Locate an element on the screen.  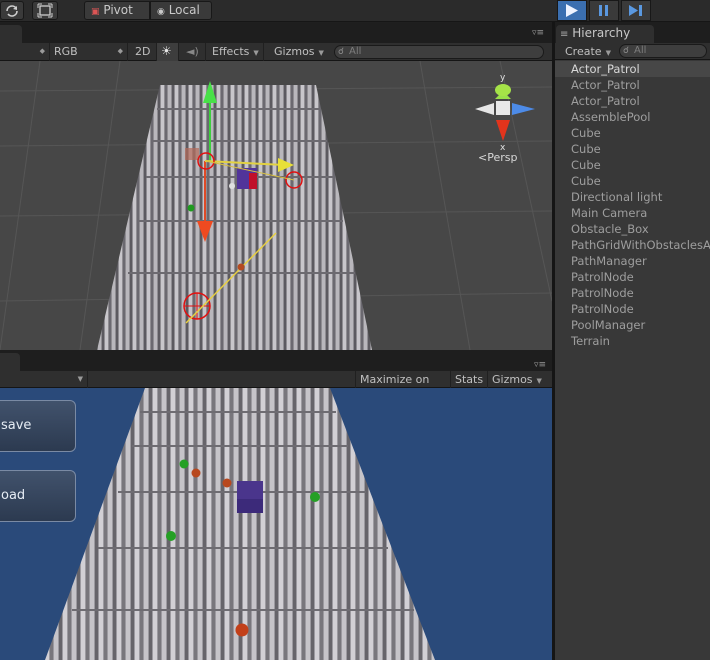
pivot-label: Pivot is located at coordinates (118, 10).